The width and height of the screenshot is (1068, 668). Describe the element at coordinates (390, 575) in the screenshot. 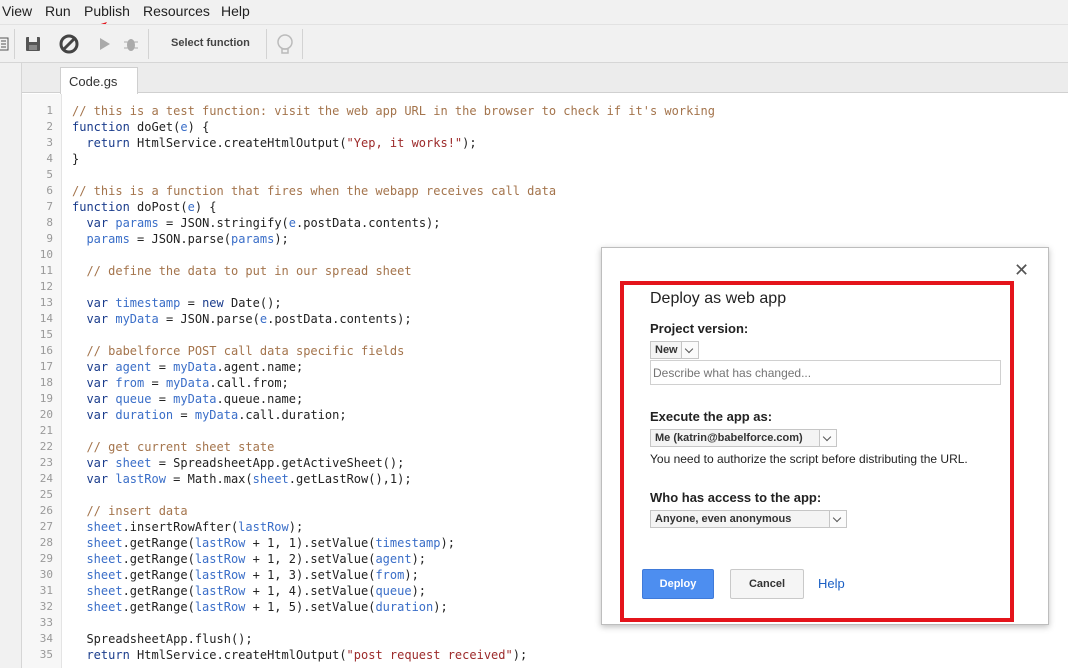

I see `code-token: from` at that location.